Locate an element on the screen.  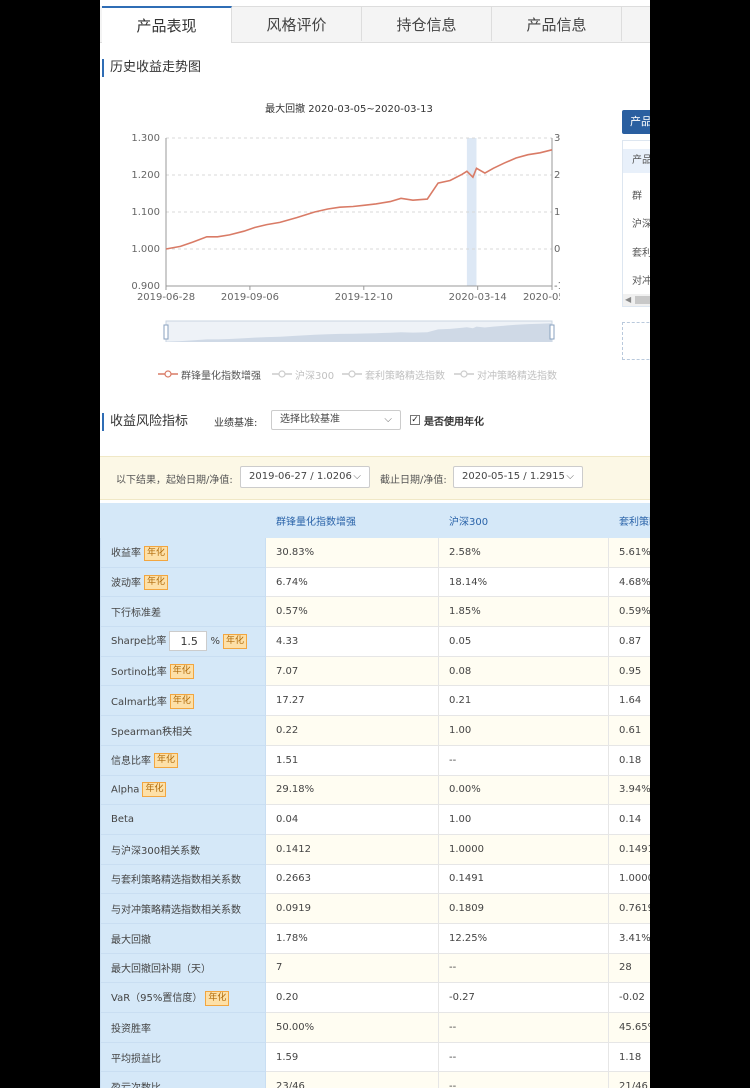
scrollbar-thumb is located at coordinates (642, 300).